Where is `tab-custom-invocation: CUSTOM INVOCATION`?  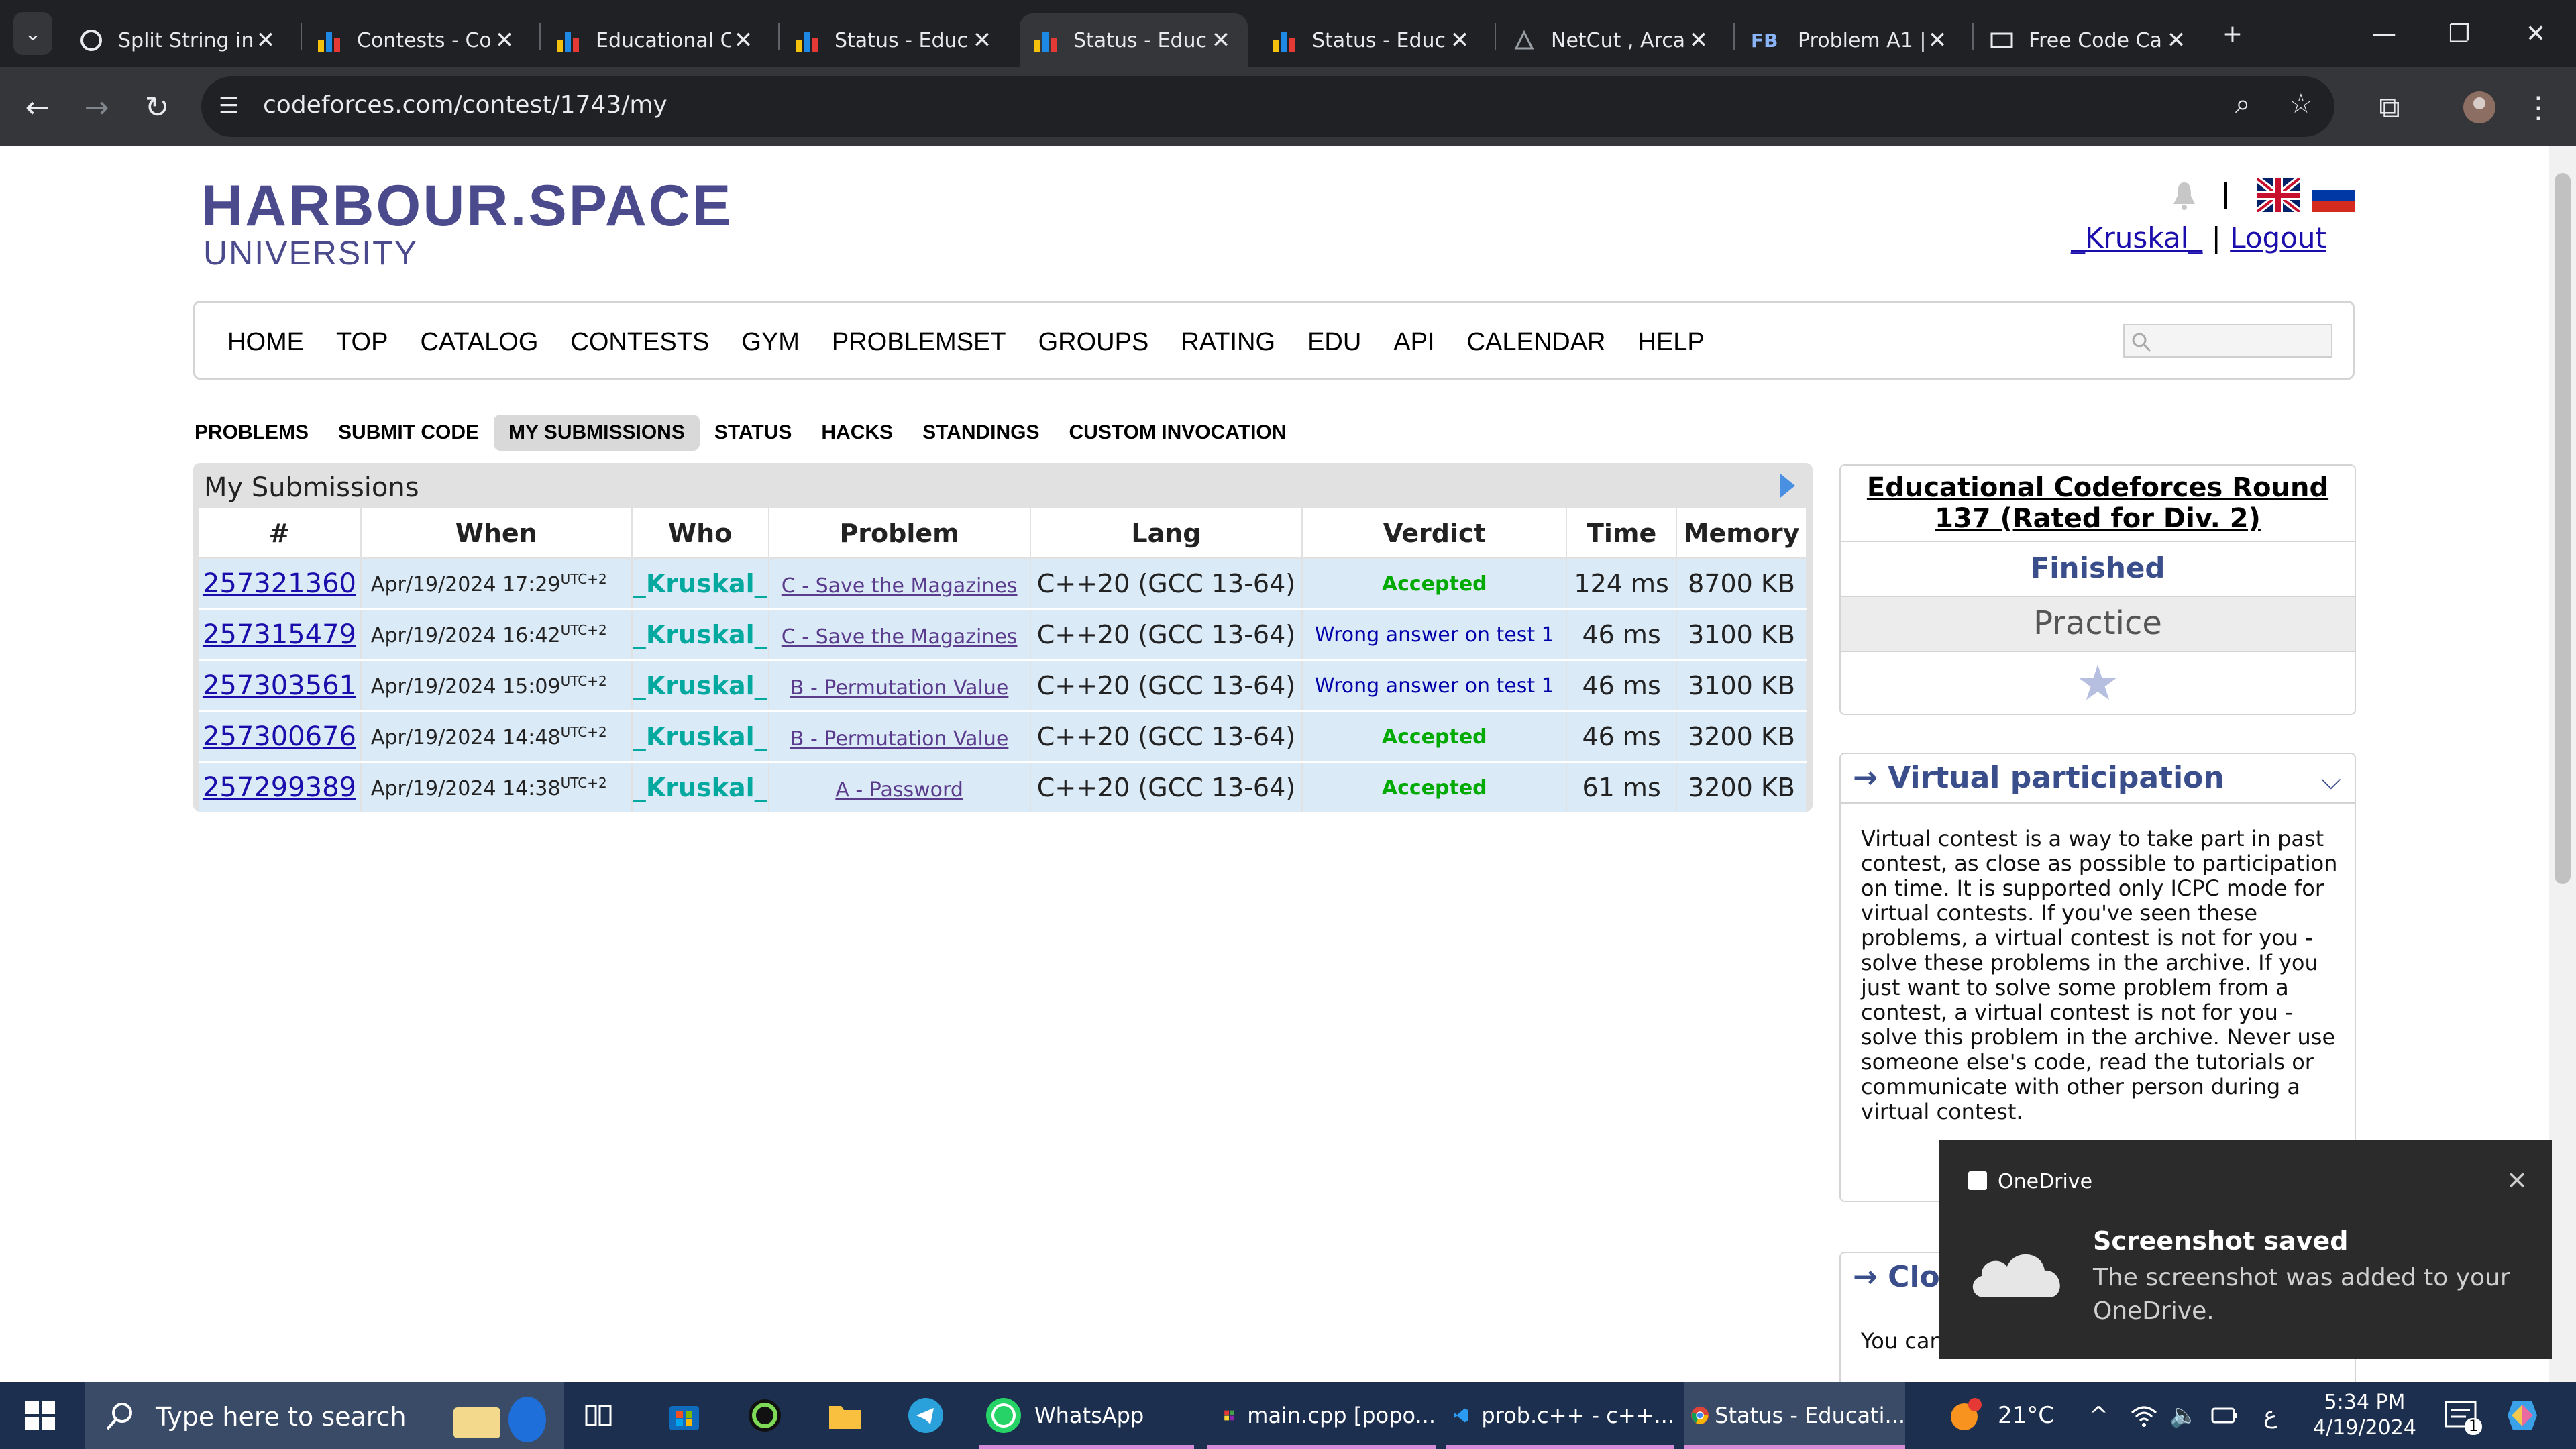
tab-custom-invocation: CUSTOM INVOCATION is located at coordinates (1178, 432).